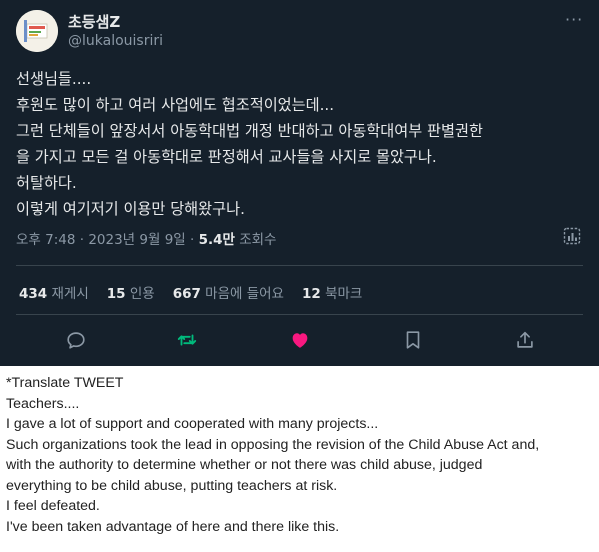  What do you see at coordinates (53, 506) in the screenshot?
I see `translation-line: I feel defeated.` at bounding box center [53, 506].